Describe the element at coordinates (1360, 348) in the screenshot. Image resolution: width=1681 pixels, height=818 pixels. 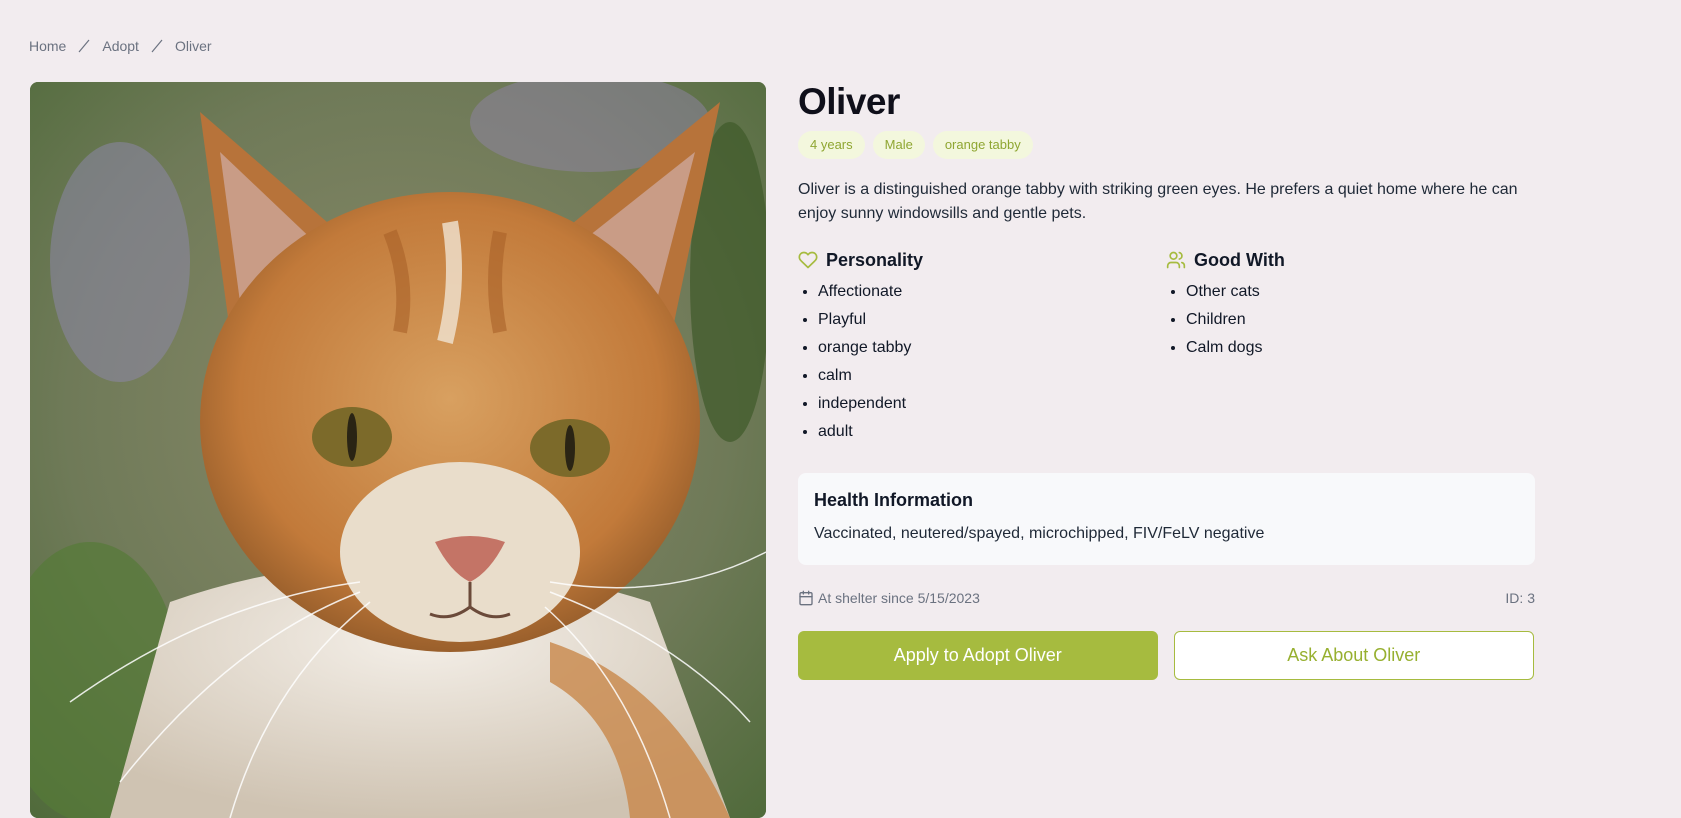
I see `list-item: Calm dogs` at that location.